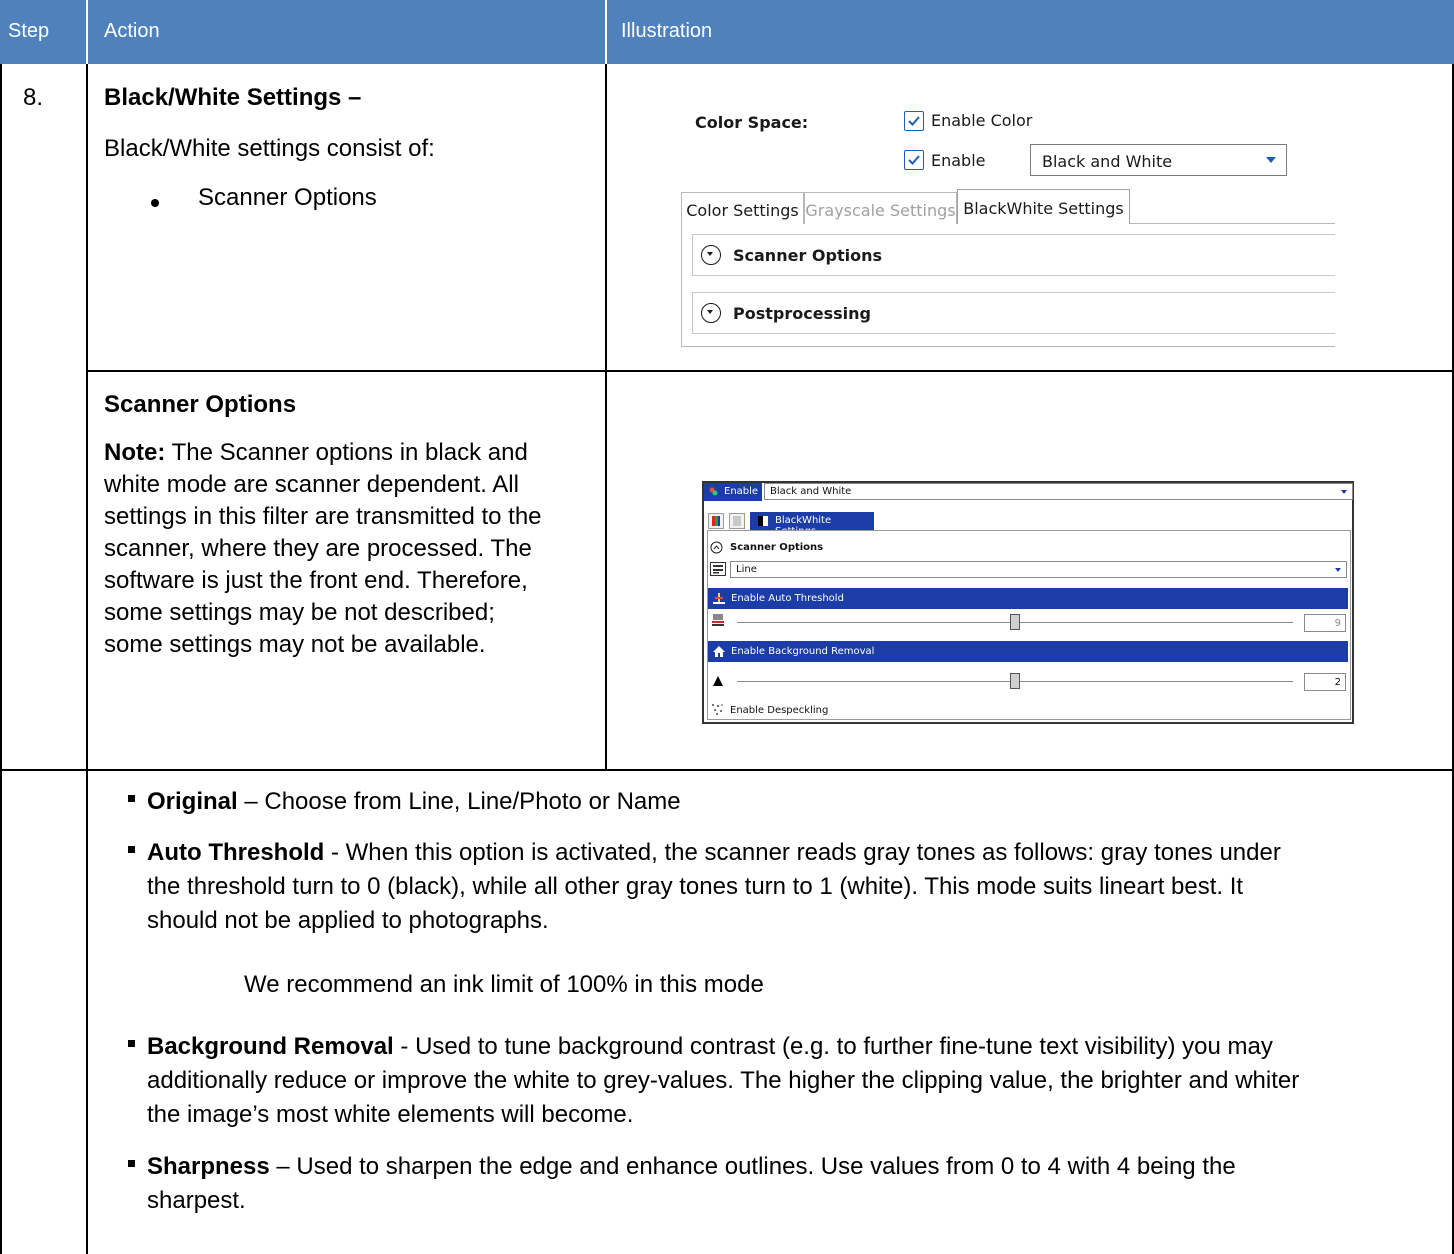 This screenshot has height=1254, width=1454. I want to click on collapse-icon, so click(716, 547).